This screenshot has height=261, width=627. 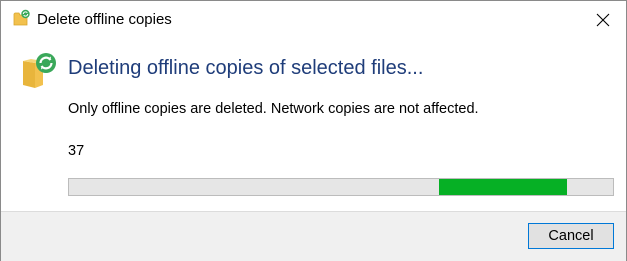 I want to click on cancel-button: Cancel, so click(x=571, y=236).